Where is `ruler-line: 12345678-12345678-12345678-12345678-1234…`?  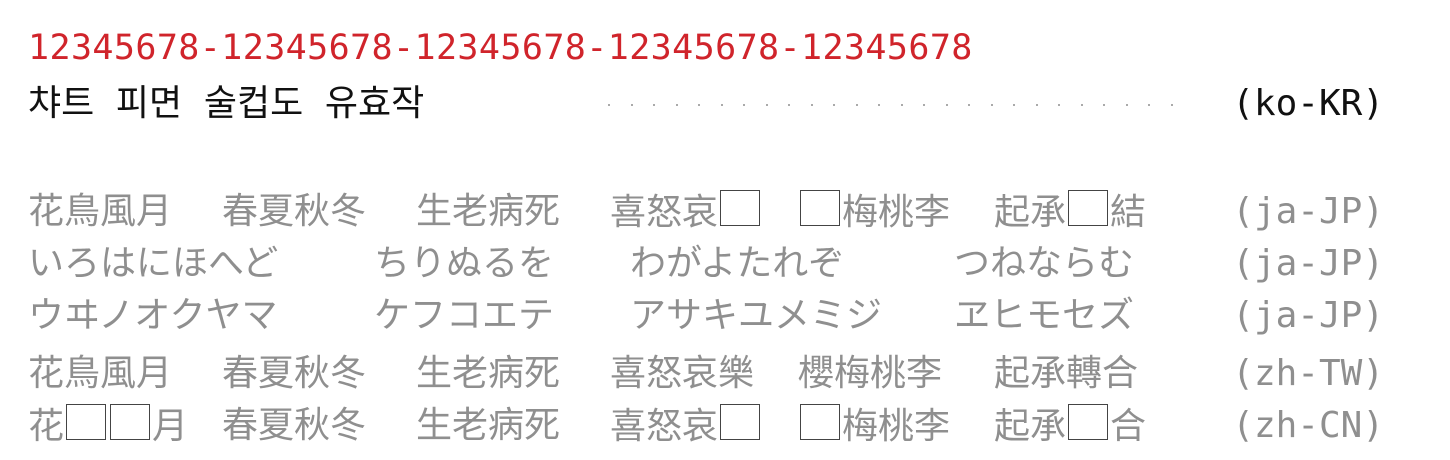 ruler-line: 12345678-12345678-12345678-12345678-1234… is located at coordinates (500, 48).